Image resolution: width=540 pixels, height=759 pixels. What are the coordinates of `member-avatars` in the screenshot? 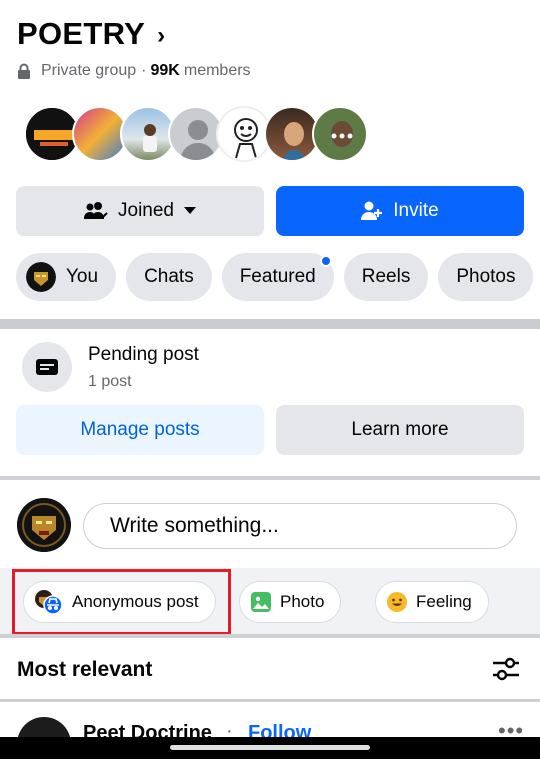 It's located at (196, 134).